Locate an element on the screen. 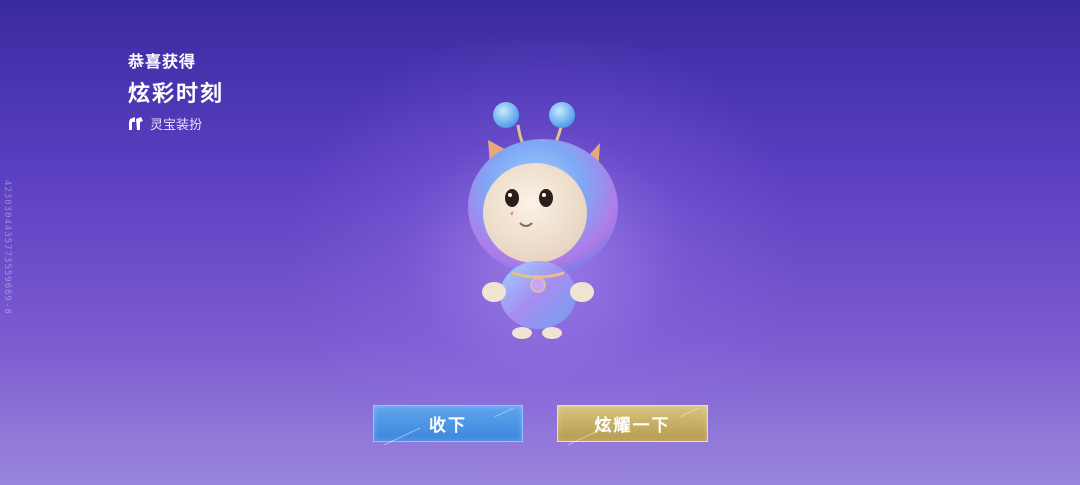 Image resolution: width=1080 pixels, height=485 pixels. reward-header: 恭喜获得 炫彩时刻 灵宝装扮 is located at coordinates (176, 90).